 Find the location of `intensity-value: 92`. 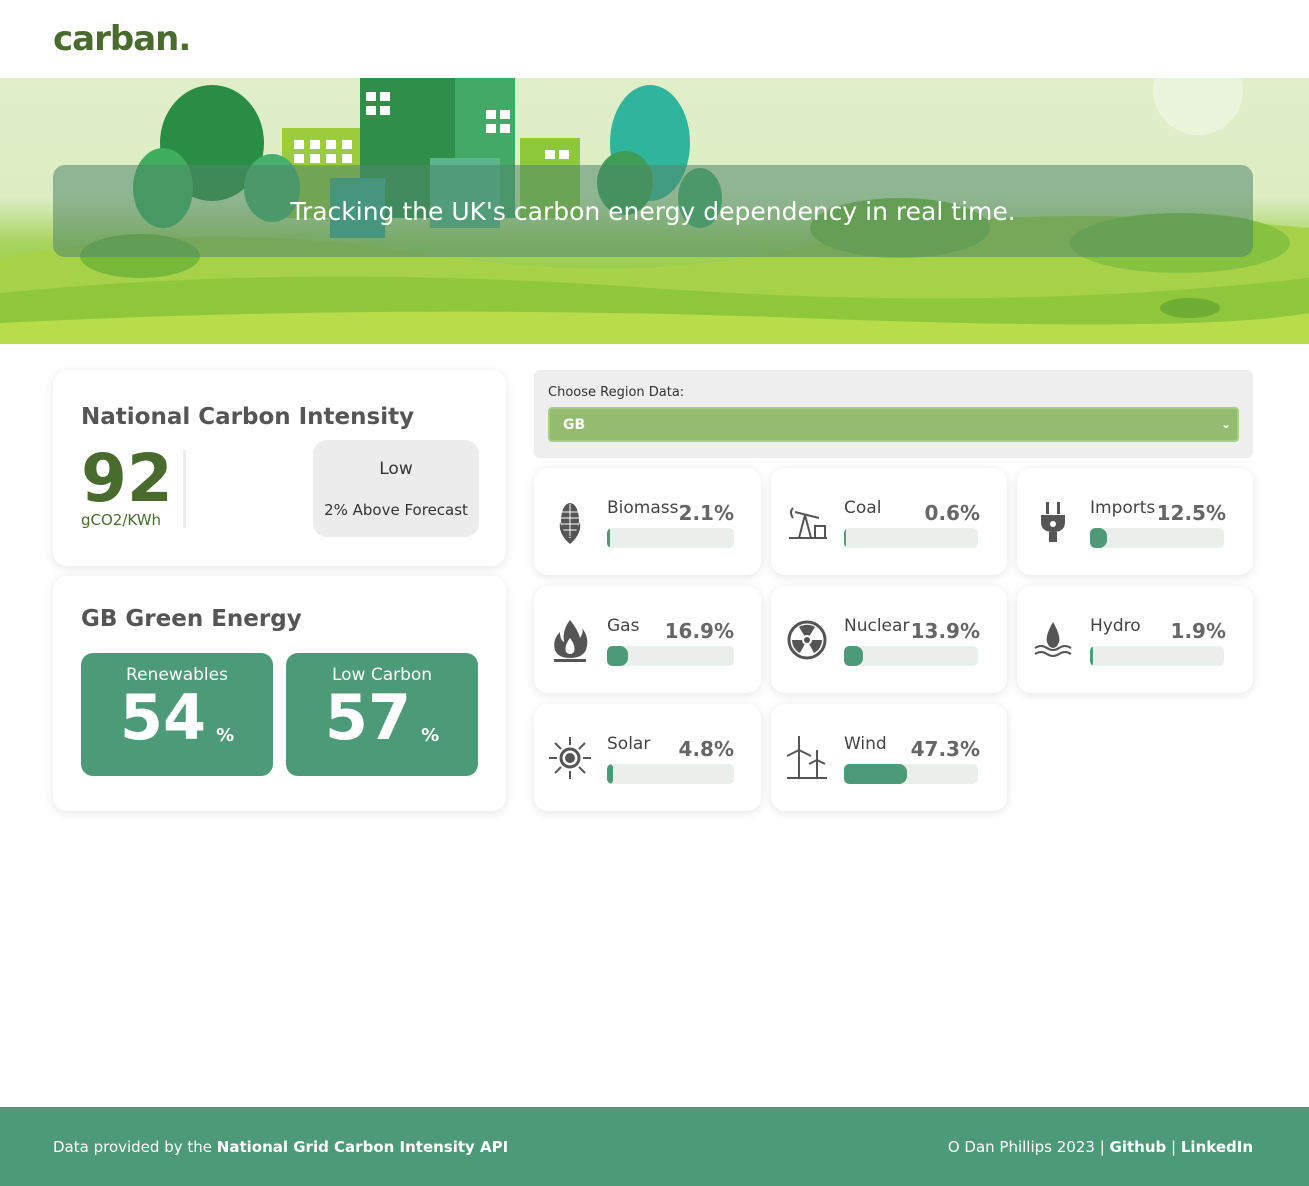

intensity-value: 92 is located at coordinates (127, 478).